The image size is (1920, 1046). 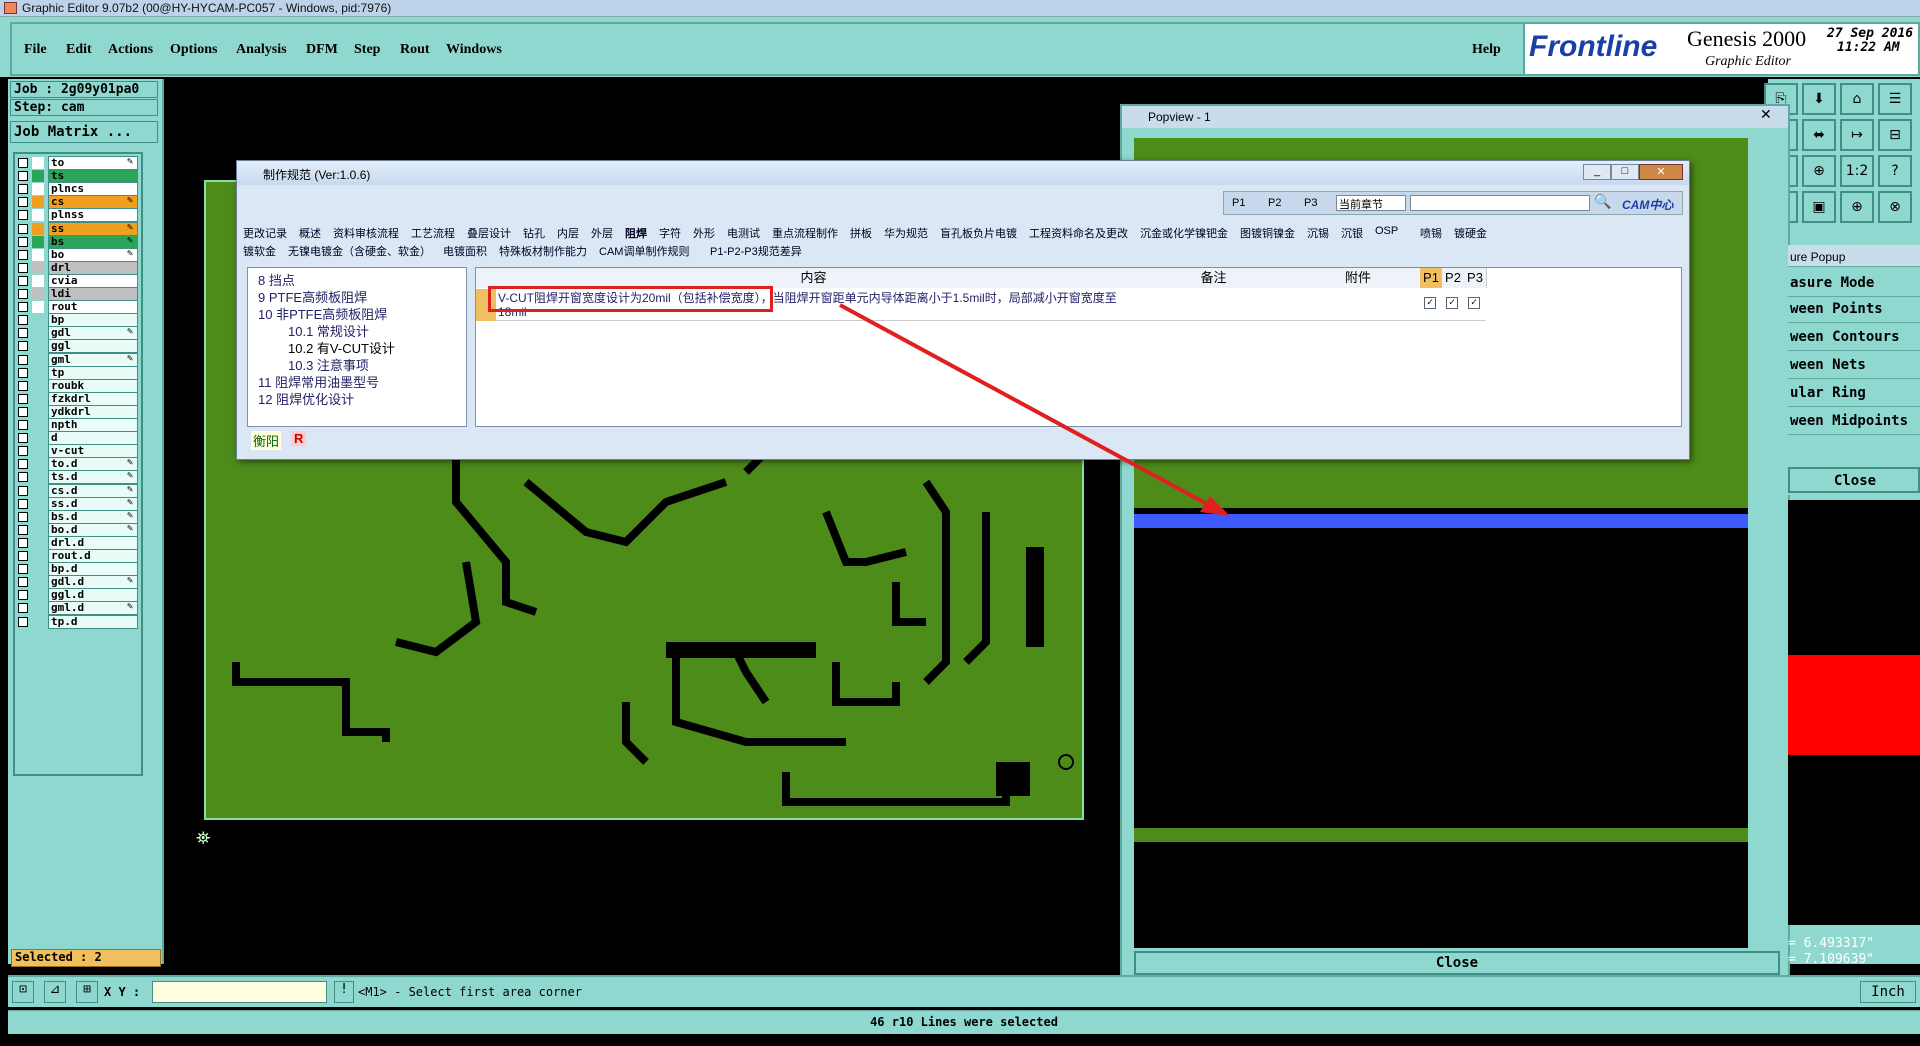 I want to click on zoom-tool-icon: ⊡, so click(x=23, y=992).